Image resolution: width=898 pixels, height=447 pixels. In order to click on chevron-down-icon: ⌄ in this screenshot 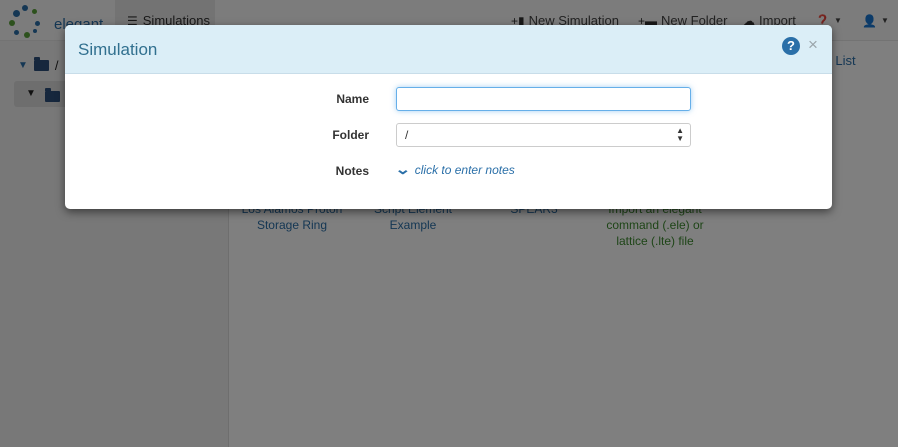, I will do `click(403, 169)`.